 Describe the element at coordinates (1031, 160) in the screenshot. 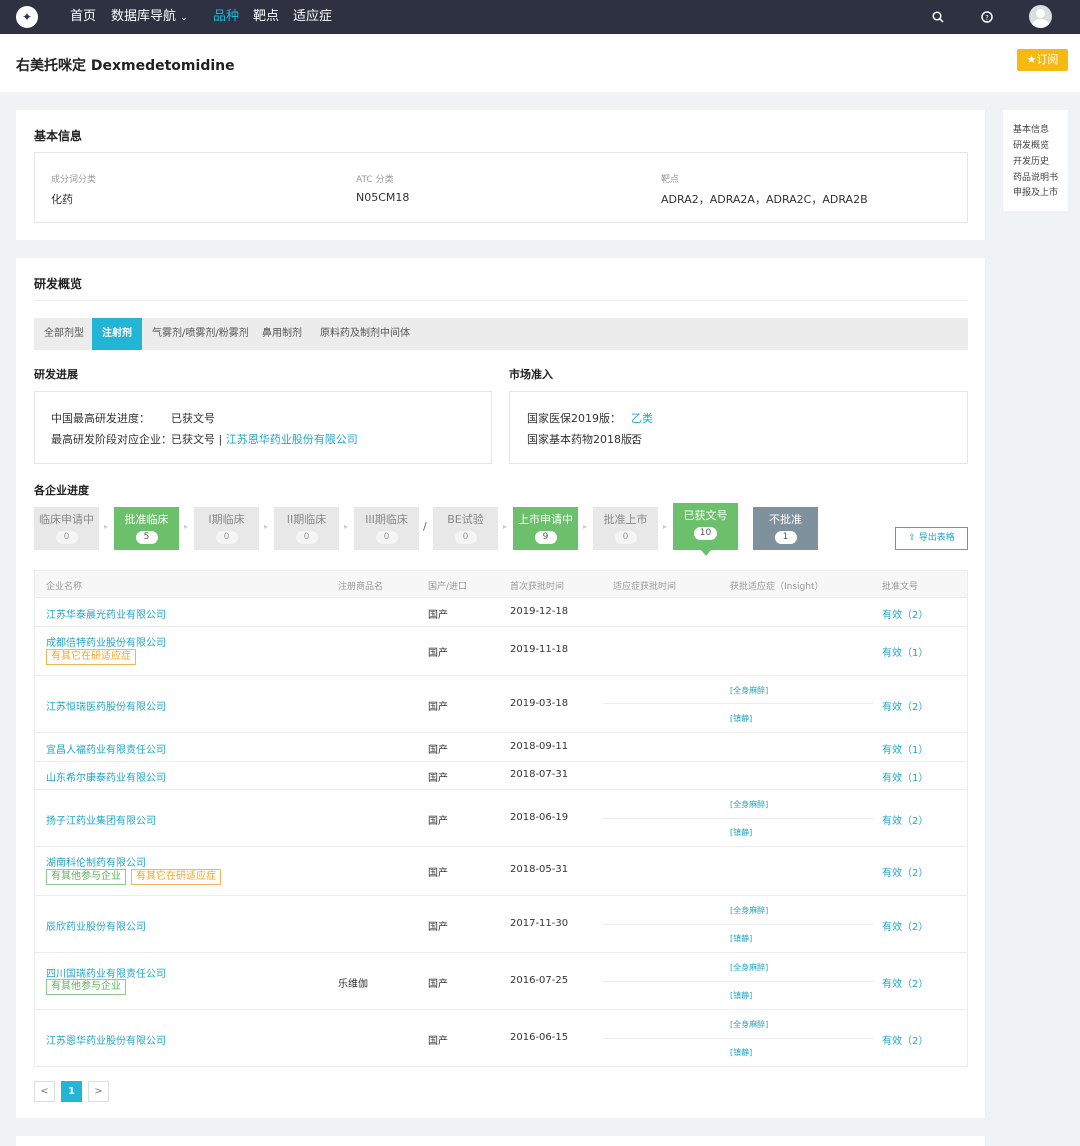

I see `side-nav-history: 开发历史` at that location.